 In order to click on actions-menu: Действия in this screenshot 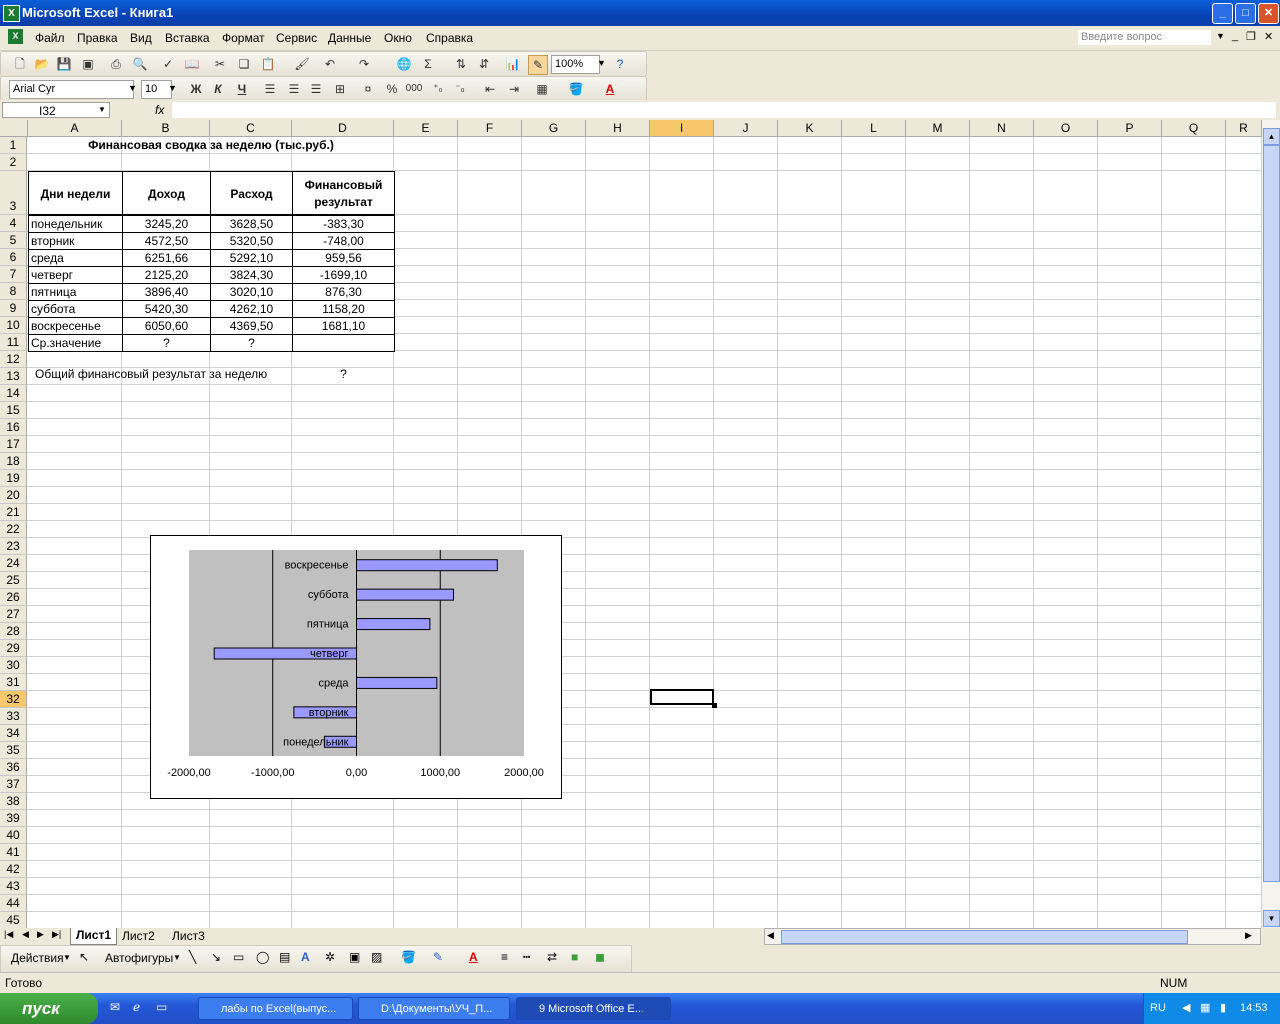, I will do `click(37, 958)`.